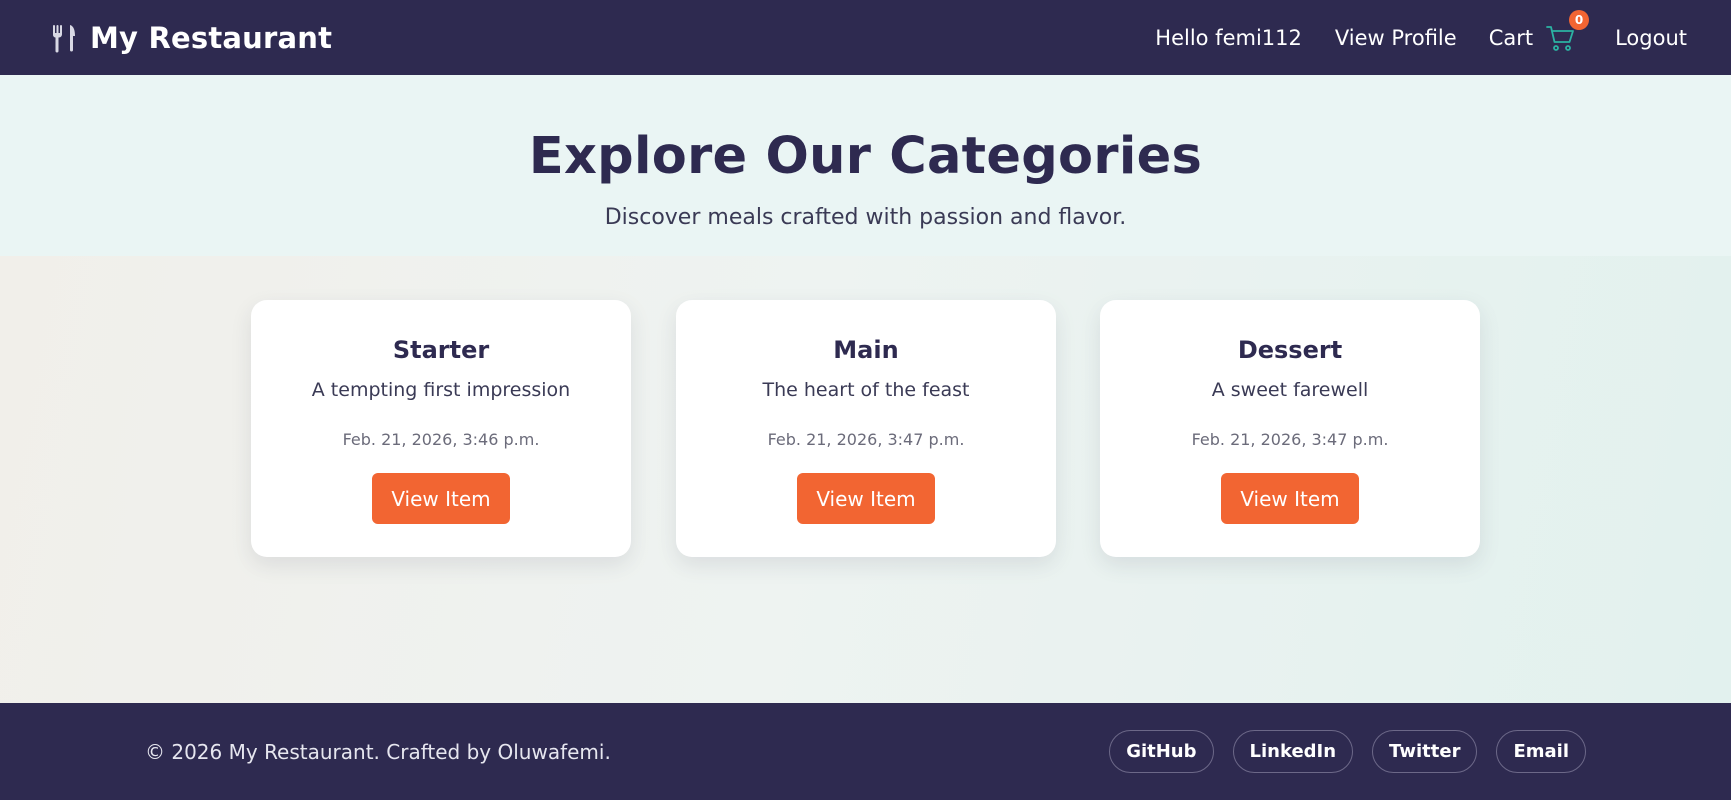 The image size is (1731, 800). What do you see at coordinates (441, 390) in the screenshot?
I see `category-description: A tempting first impression` at bounding box center [441, 390].